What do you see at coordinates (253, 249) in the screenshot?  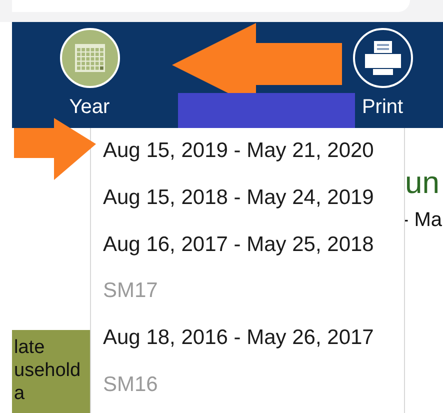 I see `menu-item: Aug 16, 2017 - May 25, 2018` at bounding box center [253, 249].